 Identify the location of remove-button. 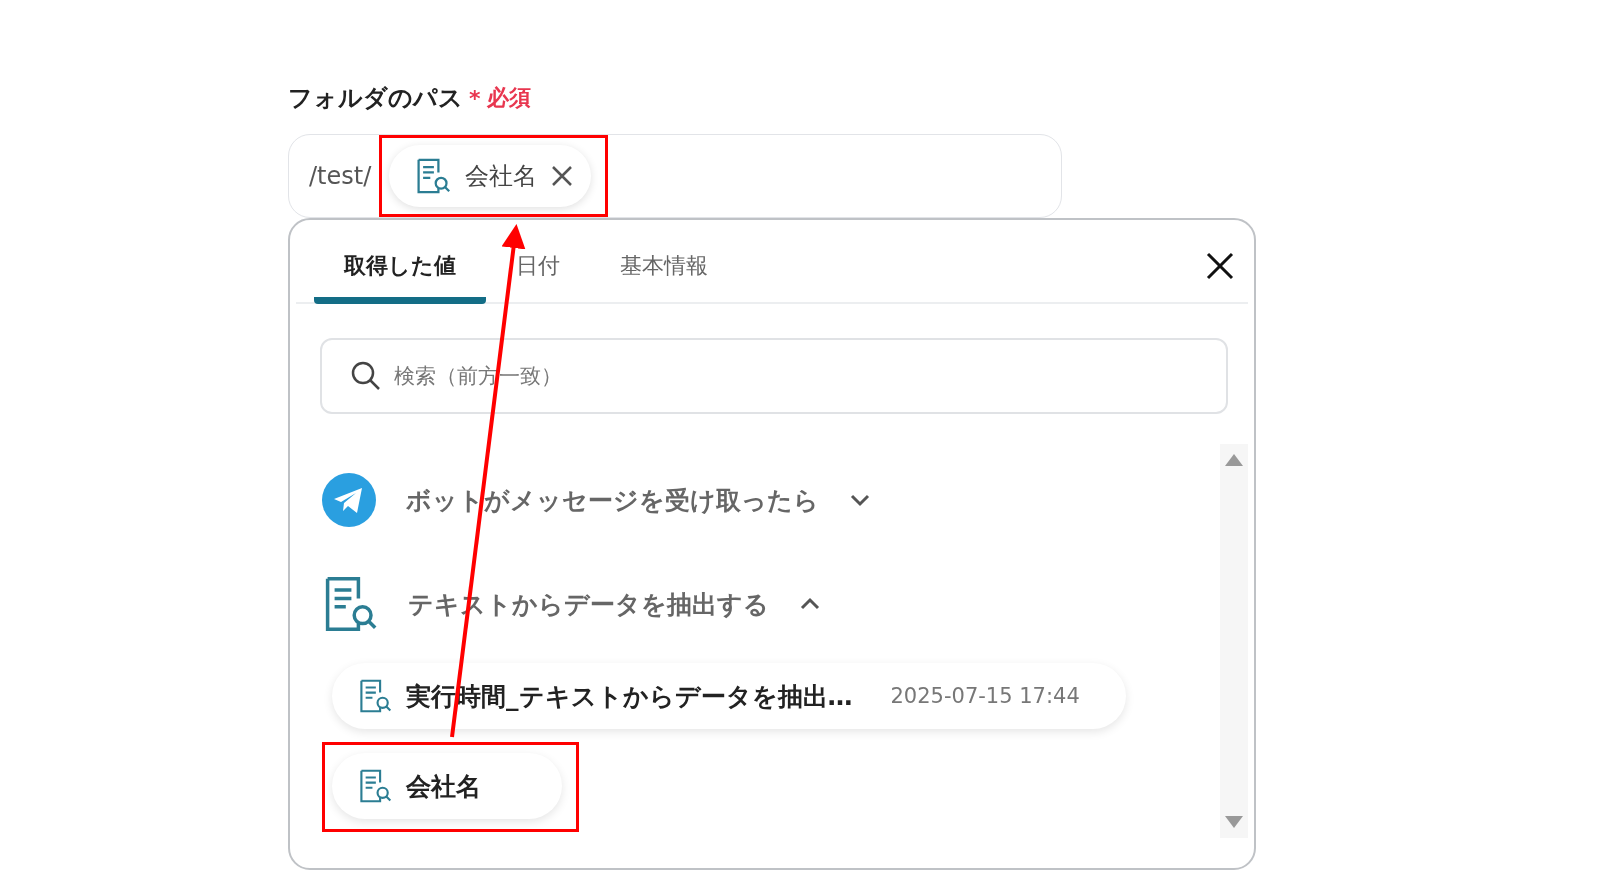
(562, 176).